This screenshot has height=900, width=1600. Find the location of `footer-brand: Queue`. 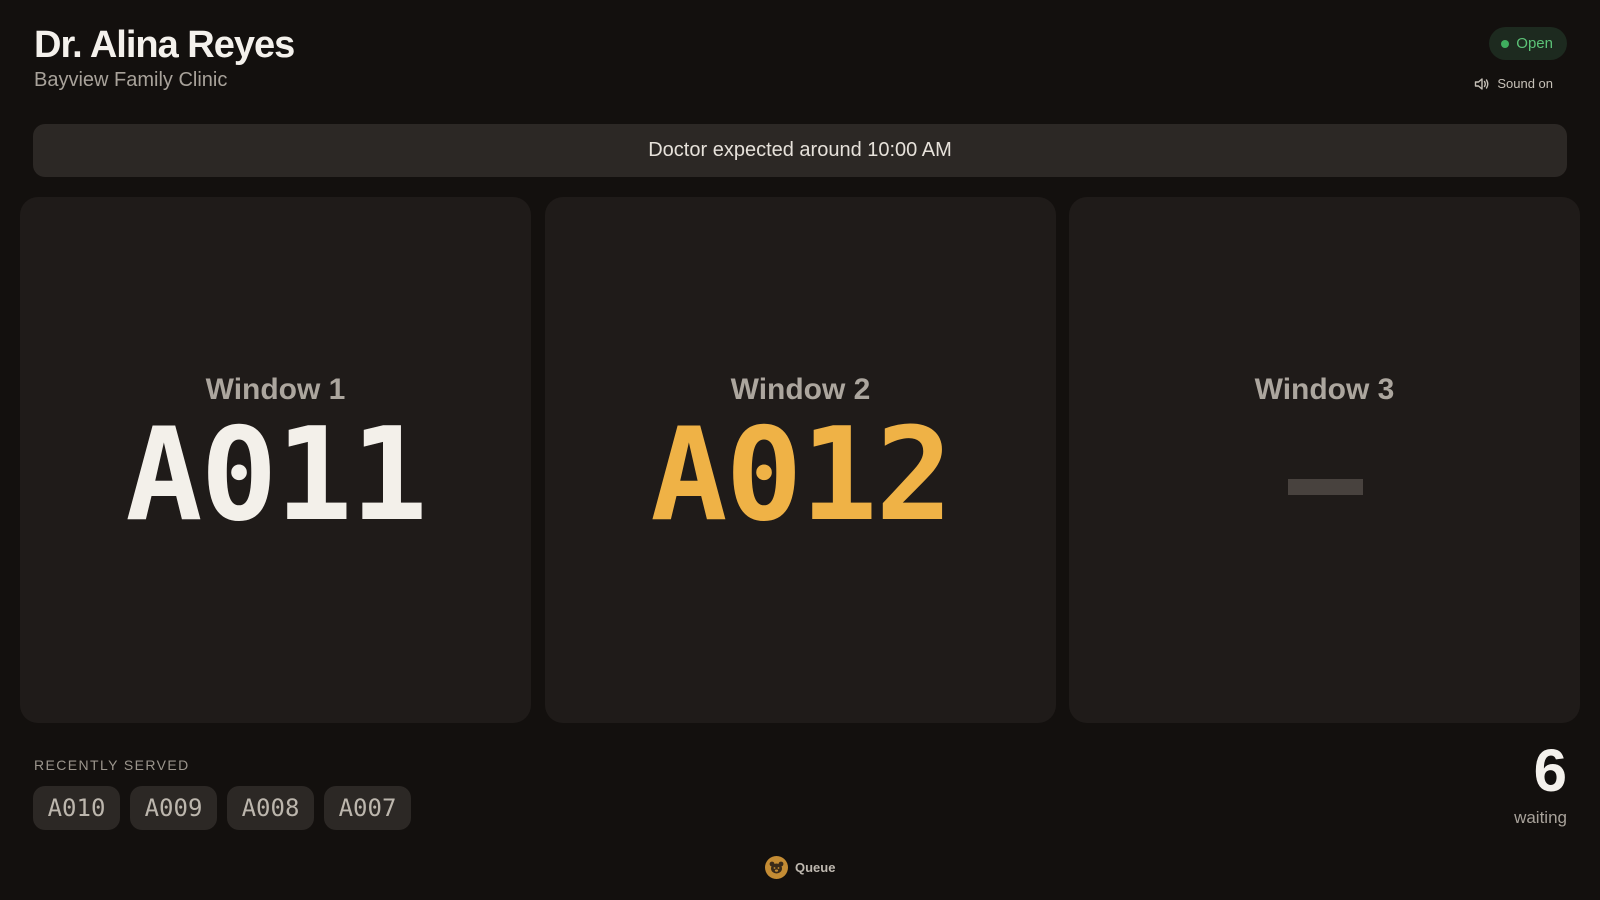

footer-brand: Queue is located at coordinates (800, 867).